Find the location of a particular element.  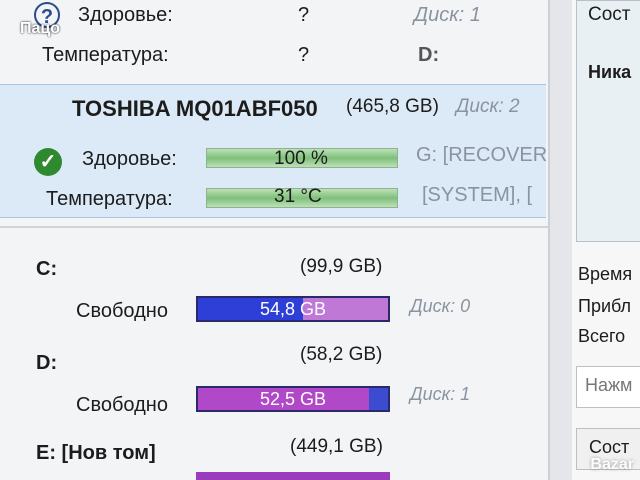

volume-e-letter: E: [Нов том] is located at coordinates (96, 453).